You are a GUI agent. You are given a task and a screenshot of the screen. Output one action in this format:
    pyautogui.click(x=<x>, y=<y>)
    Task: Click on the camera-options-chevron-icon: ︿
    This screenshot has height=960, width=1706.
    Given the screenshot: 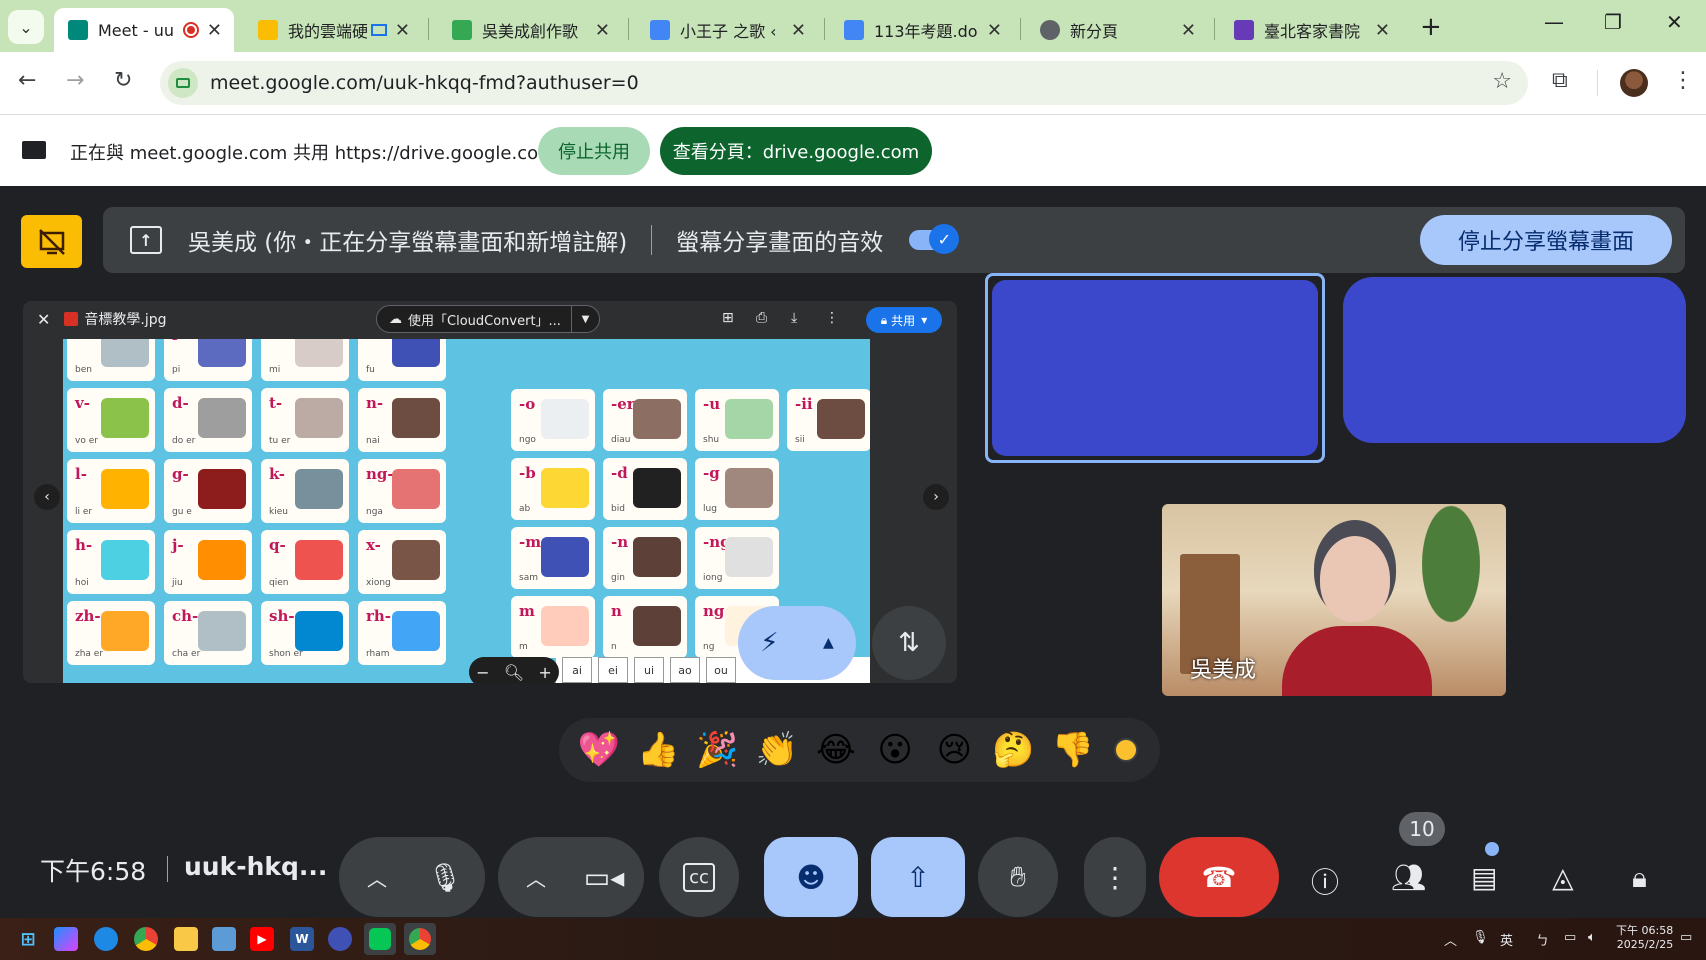 What is the action you would take?
    pyautogui.click(x=536, y=877)
    